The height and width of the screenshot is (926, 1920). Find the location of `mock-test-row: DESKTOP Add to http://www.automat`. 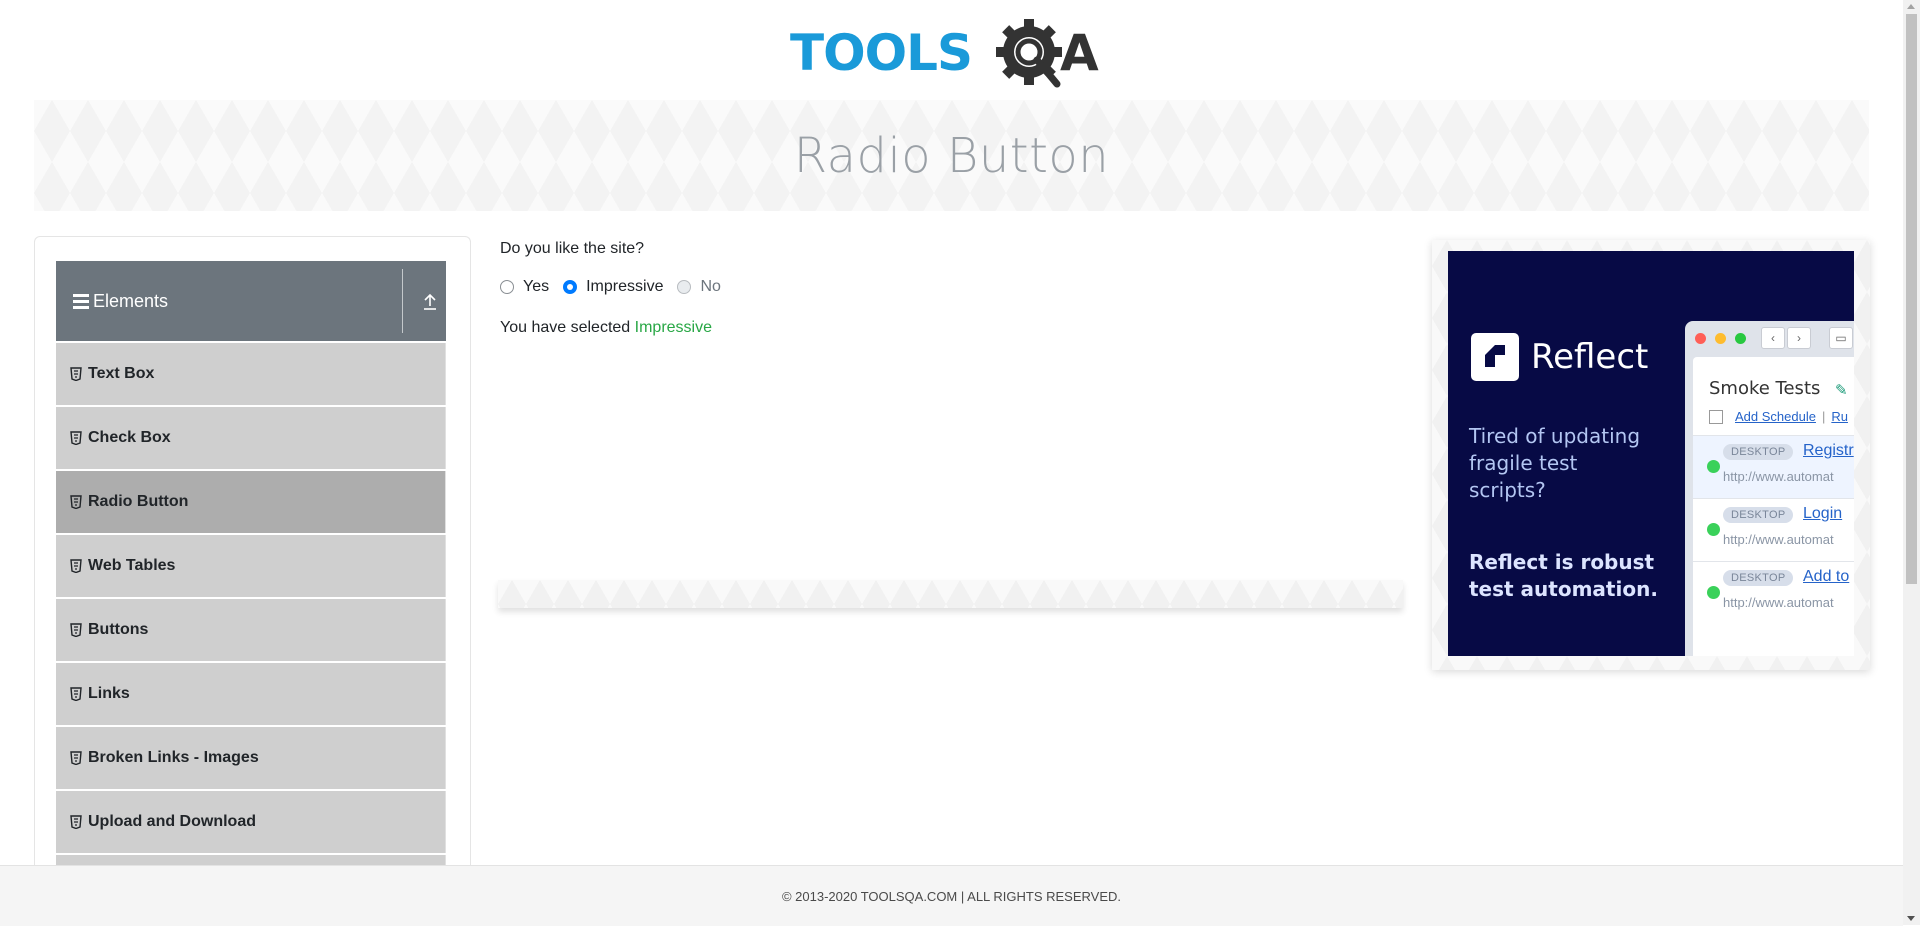

mock-test-row: DESKTOP Add to http://www.automat is located at coordinates (1773, 592).